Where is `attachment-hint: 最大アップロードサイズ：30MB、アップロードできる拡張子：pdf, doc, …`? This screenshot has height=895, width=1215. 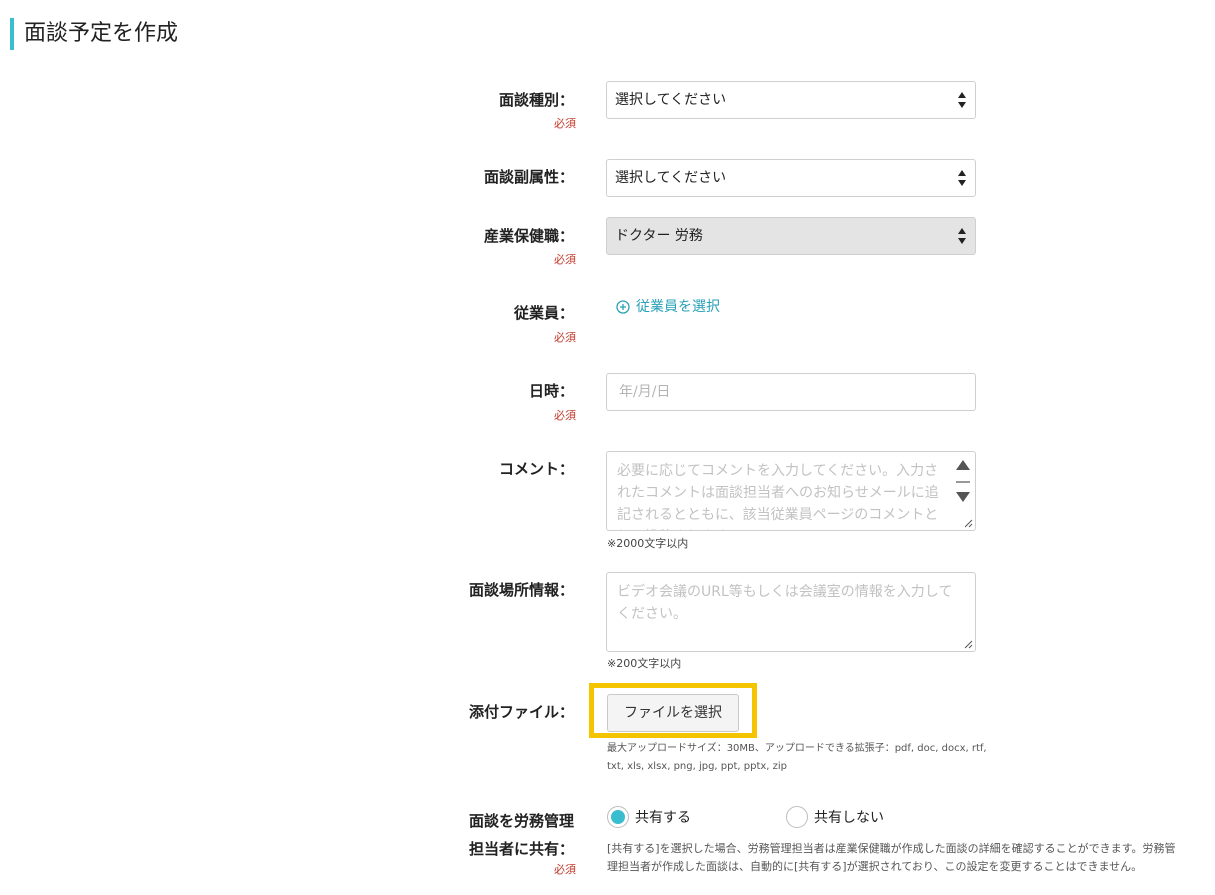 attachment-hint: 最大アップロードサイズ：30MB、アップロードできる拡張子：pdf, doc, … is located at coordinates (797, 757).